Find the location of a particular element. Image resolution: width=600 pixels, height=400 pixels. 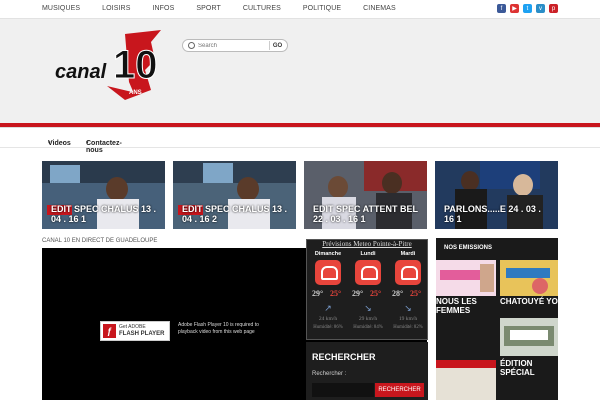

topnav-item-musiques: MUSIQUES is located at coordinates (61, 8).